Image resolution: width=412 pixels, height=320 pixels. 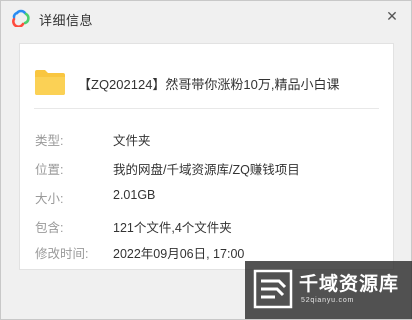 What do you see at coordinates (134, 195) in the screenshot?
I see `detail-value: 2.01GB` at bounding box center [134, 195].